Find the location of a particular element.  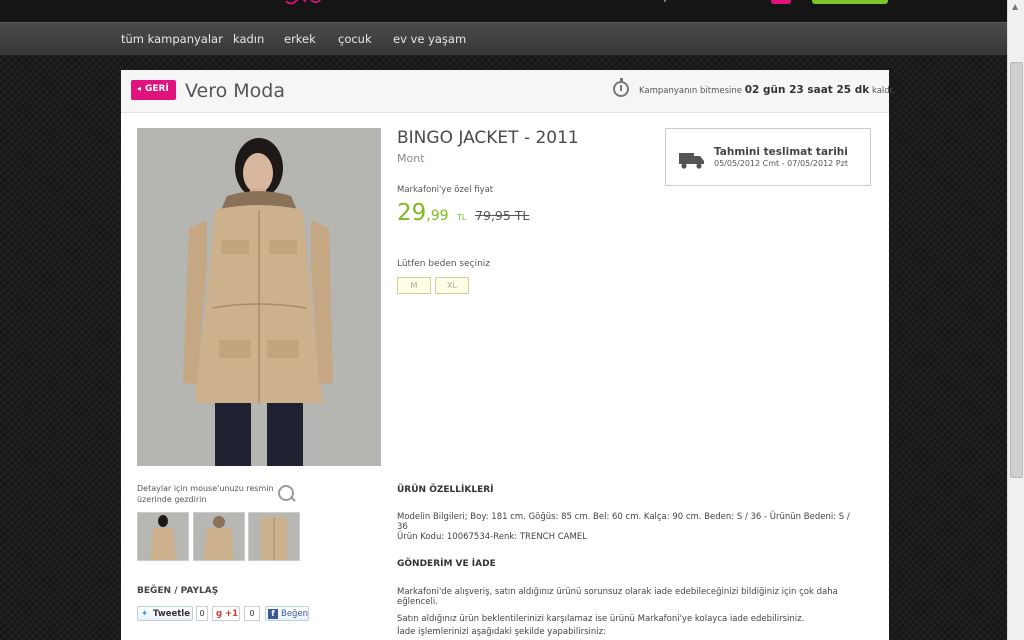

facebook-icon: f is located at coordinates (273, 614).